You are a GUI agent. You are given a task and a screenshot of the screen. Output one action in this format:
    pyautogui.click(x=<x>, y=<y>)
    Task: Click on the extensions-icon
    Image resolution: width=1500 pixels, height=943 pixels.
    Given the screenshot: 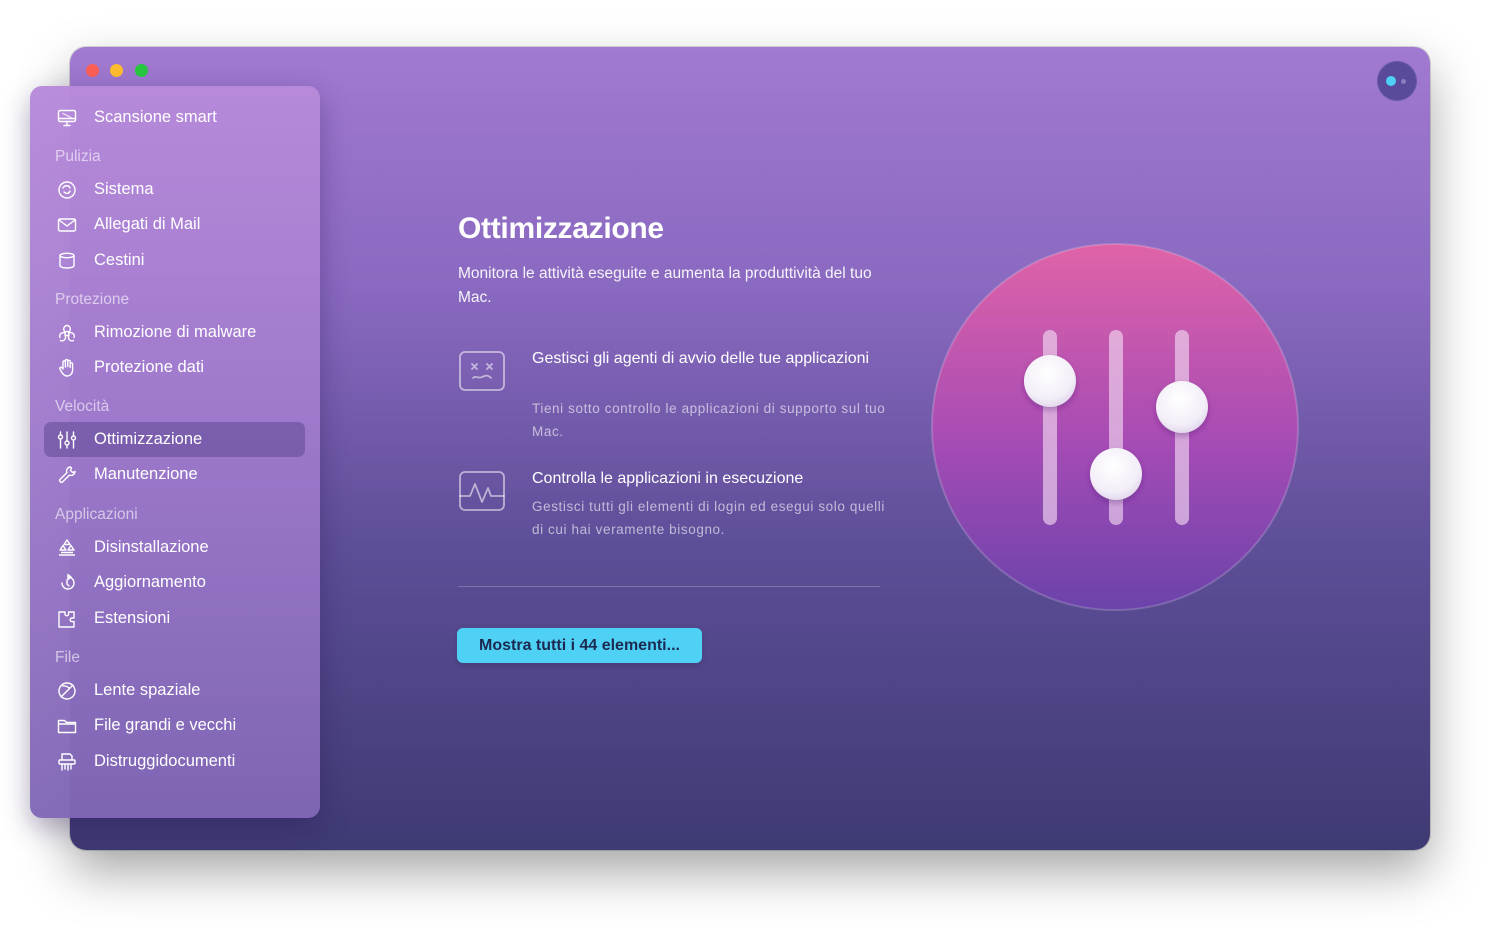 What is the action you would take?
    pyautogui.click(x=67, y=619)
    